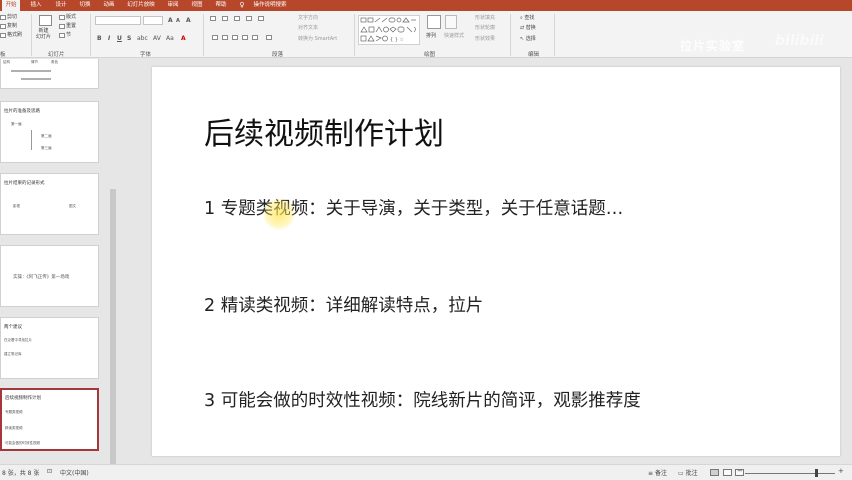  Describe the element at coordinates (534, 55) in the screenshot. I see `editing-group-label: 编辑` at that location.